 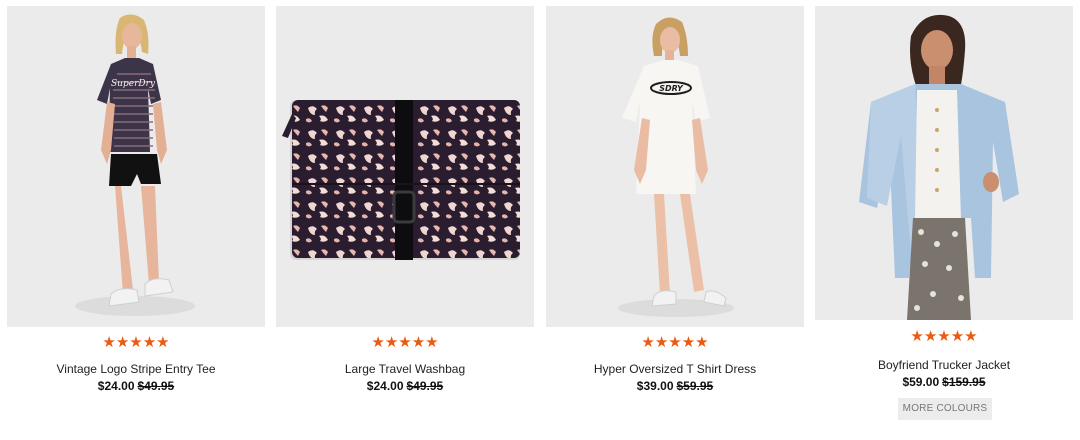 I want to click on product-price: $59.00 $159.95, so click(x=944, y=382).